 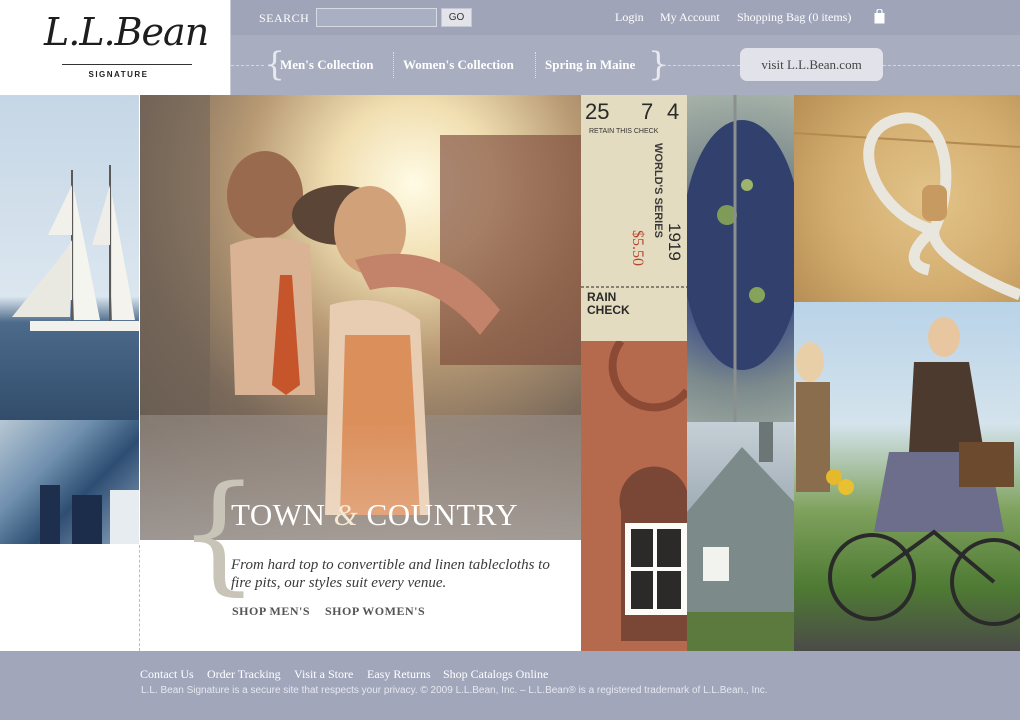 I want to click on rope-bag-photo, so click(x=907, y=198).